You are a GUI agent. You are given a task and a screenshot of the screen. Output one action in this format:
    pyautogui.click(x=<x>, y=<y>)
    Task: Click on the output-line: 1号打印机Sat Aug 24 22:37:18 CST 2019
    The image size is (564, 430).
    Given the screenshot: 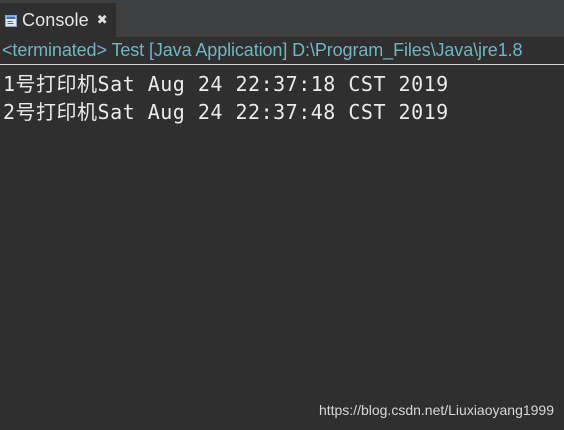 What is the action you would take?
    pyautogui.click(x=283, y=82)
    